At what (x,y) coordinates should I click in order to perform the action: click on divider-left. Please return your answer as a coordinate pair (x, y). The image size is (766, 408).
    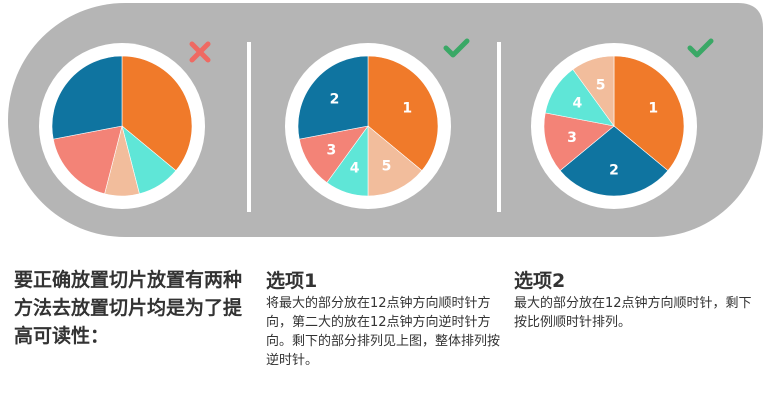
    Looking at the image, I should click on (249, 127).